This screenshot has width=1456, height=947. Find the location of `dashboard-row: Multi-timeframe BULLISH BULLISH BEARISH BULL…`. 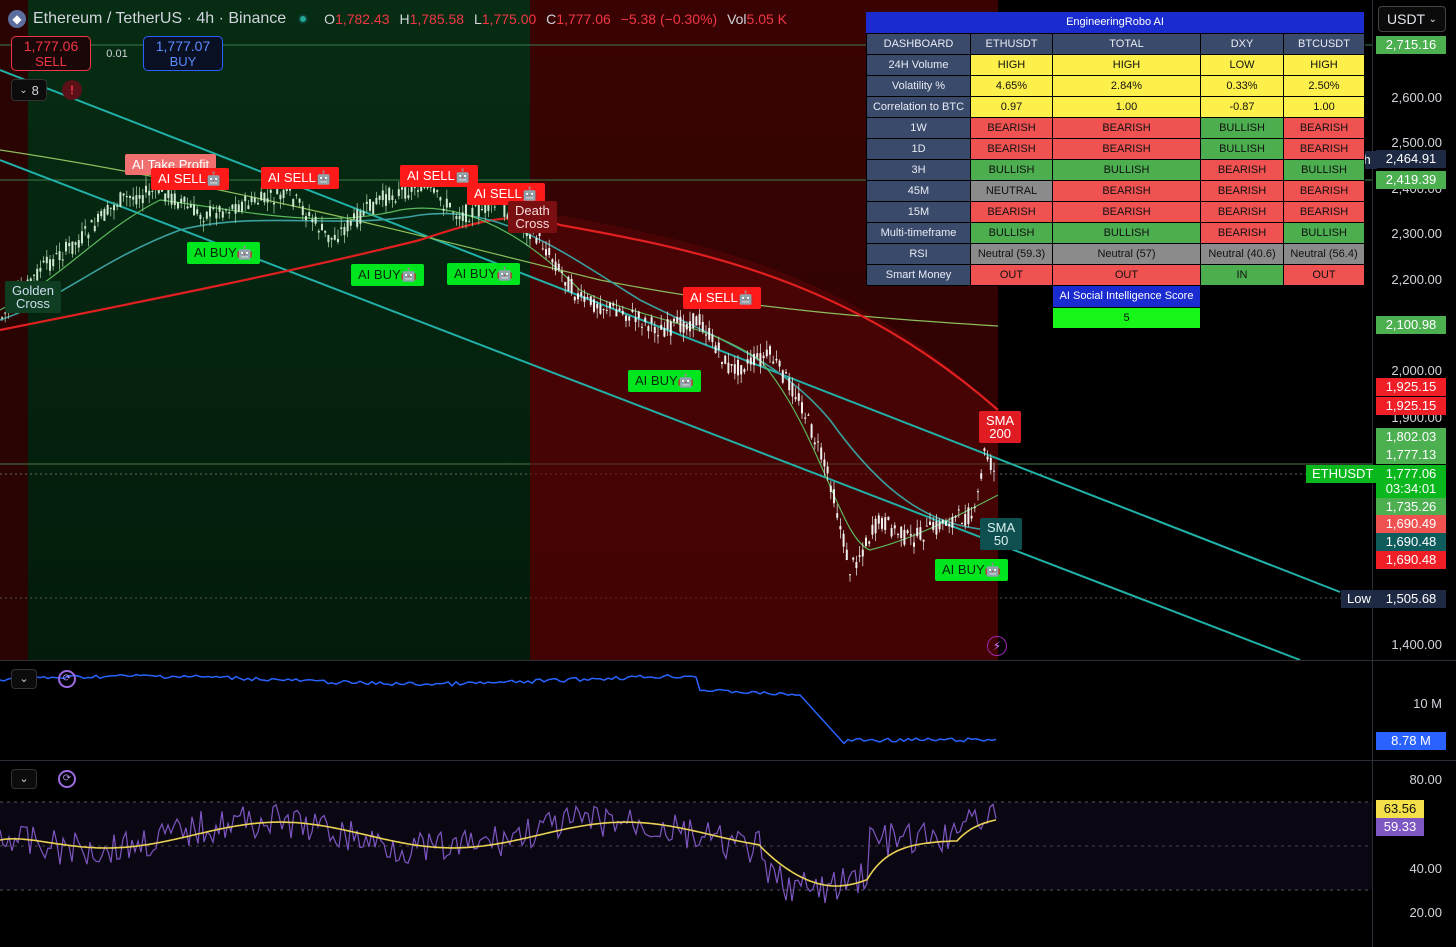

dashboard-row: Multi-timeframe BULLISH BULLISH BEARISH BULL… is located at coordinates (1115, 233).